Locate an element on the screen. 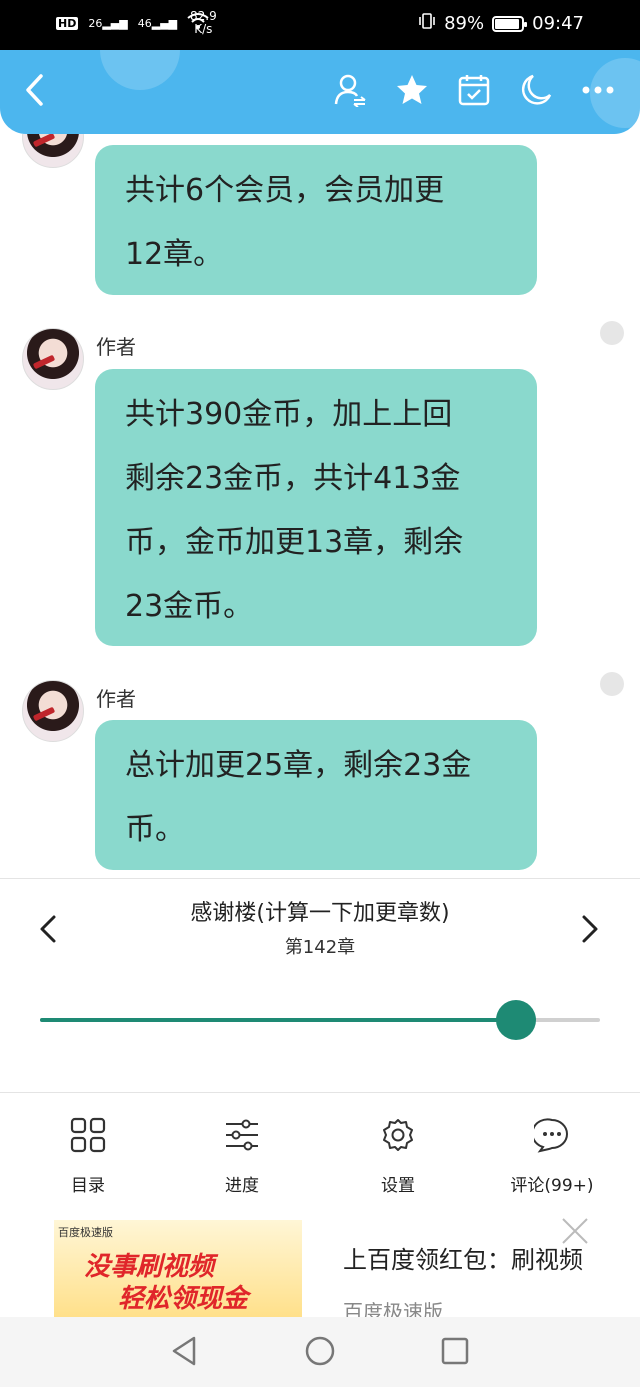 The image size is (640, 1387). slider-fill is located at coordinates (278, 1020).